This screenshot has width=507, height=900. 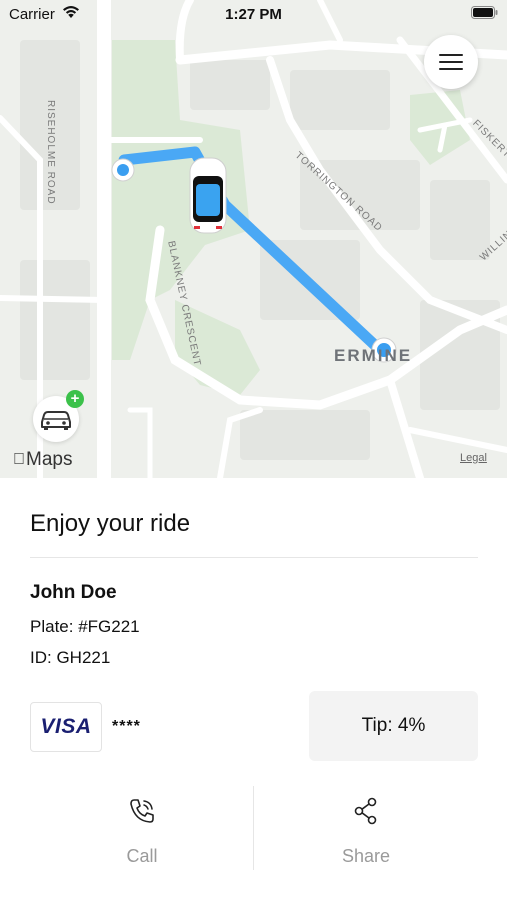 I want to click on clock: 1:27 PM, so click(x=253, y=14).